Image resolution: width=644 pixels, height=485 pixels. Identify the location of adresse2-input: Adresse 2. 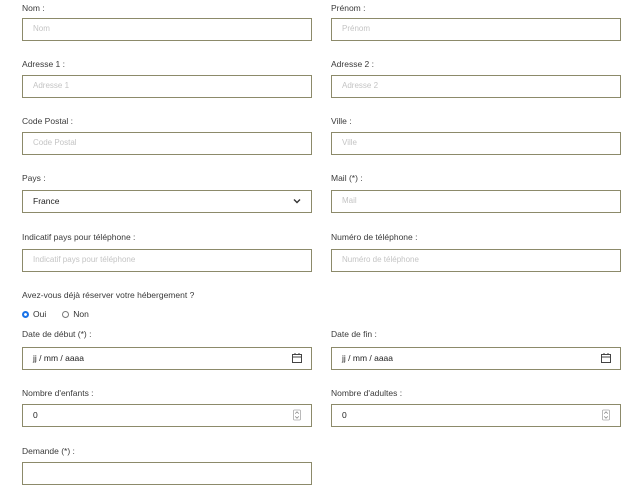
(476, 86).